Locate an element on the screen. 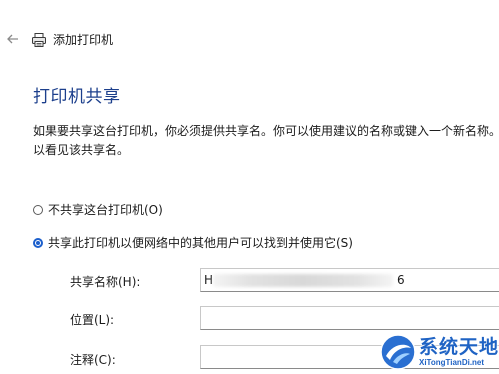 This screenshot has width=499, height=374. share-name-value-start: H is located at coordinates (209, 280).